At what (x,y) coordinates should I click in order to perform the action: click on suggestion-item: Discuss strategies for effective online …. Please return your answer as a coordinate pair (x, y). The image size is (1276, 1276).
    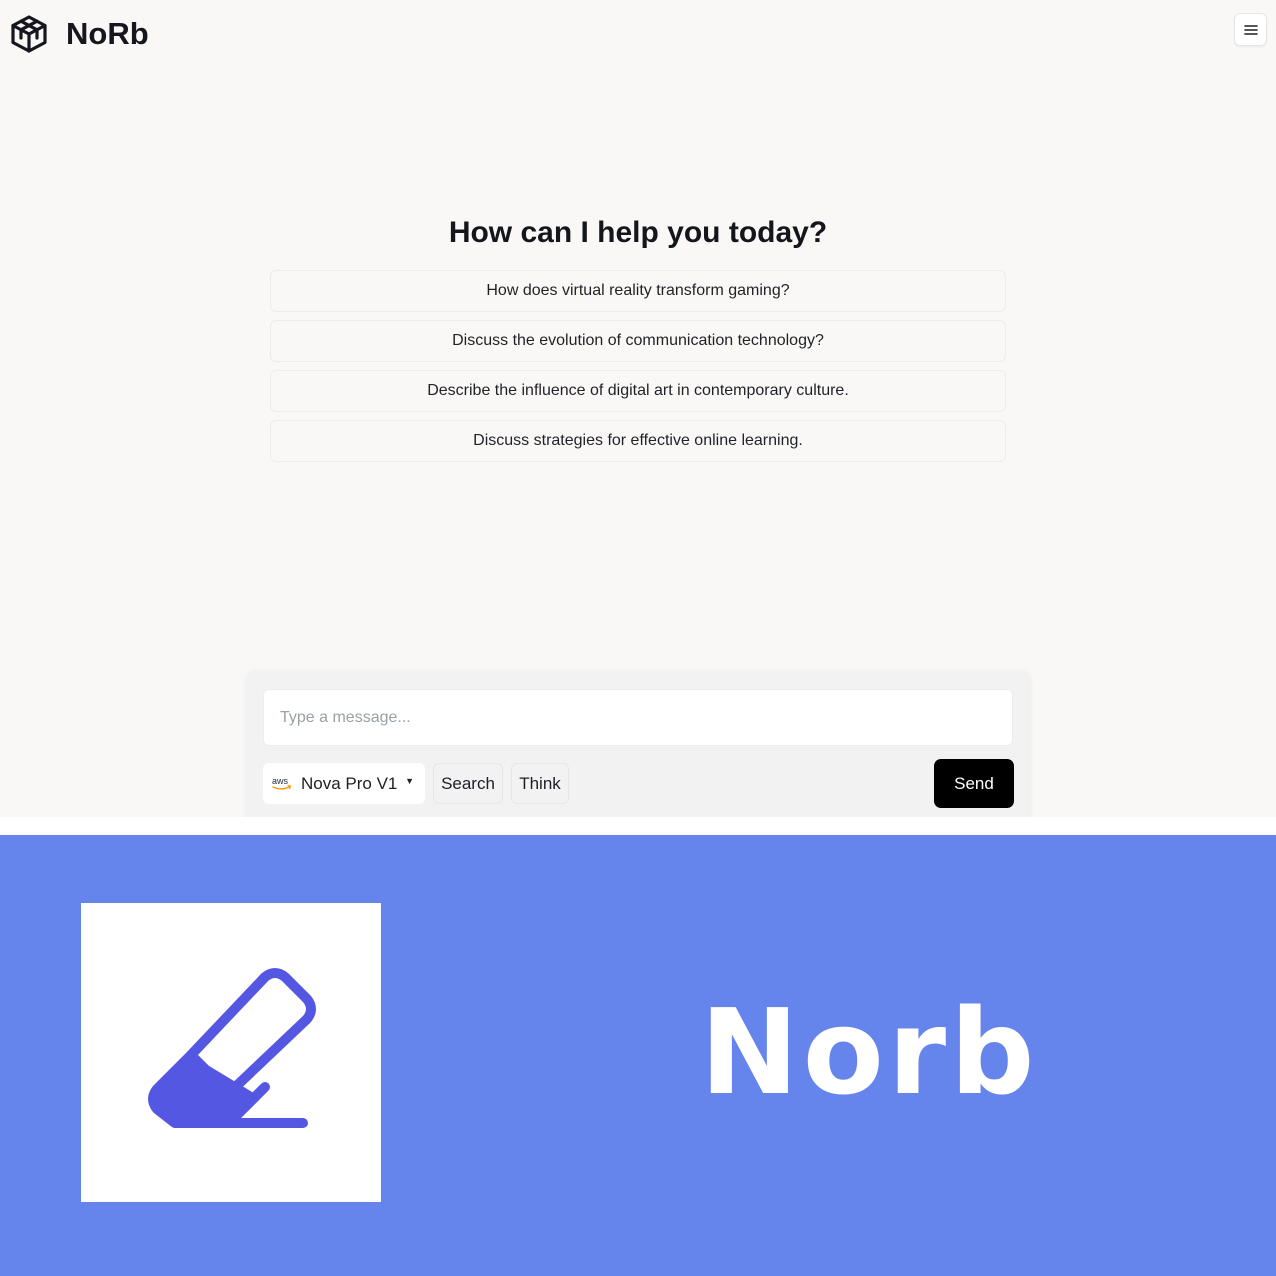
    Looking at the image, I should click on (638, 441).